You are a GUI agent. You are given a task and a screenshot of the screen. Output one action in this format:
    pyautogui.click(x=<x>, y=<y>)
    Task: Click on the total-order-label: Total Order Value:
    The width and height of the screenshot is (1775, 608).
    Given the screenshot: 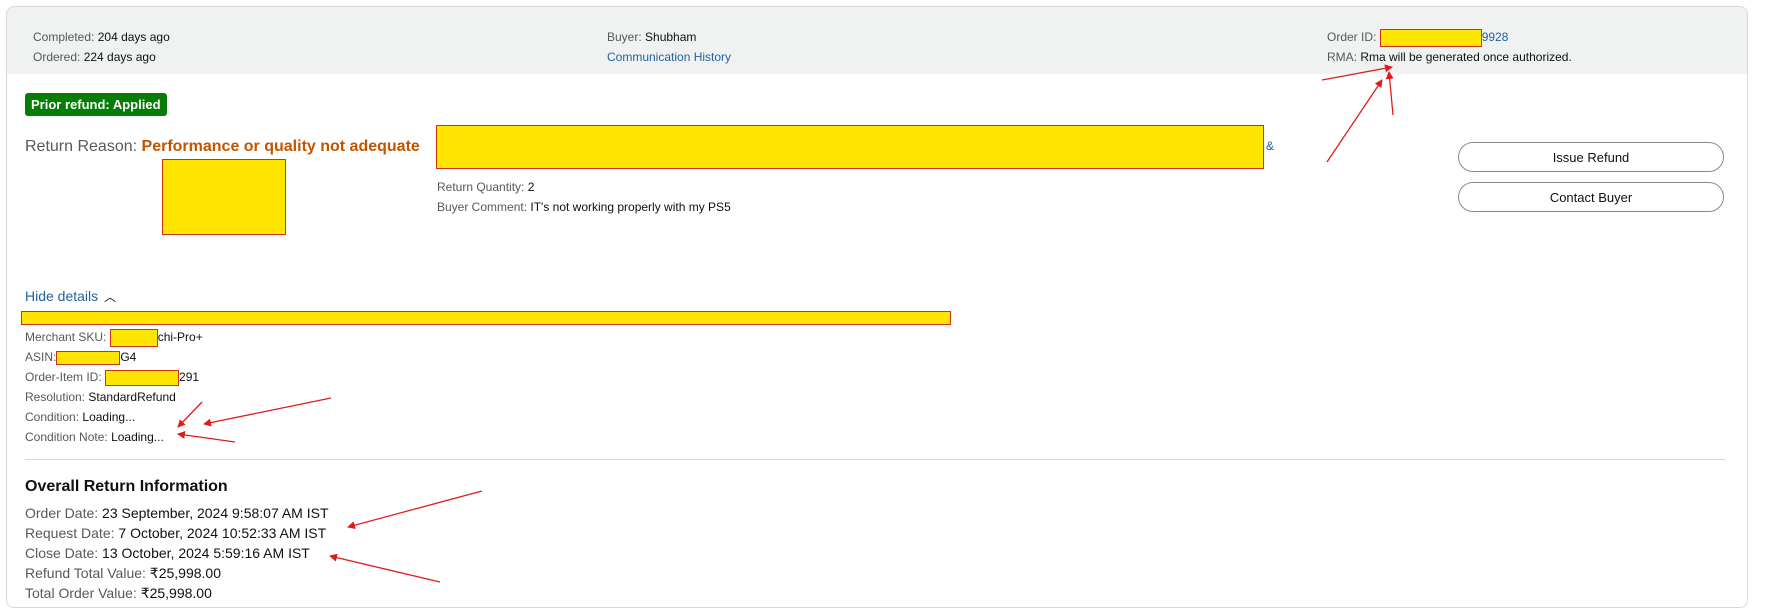 What is the action you would take?
    pyautogui.click(x=81, y=593)
    